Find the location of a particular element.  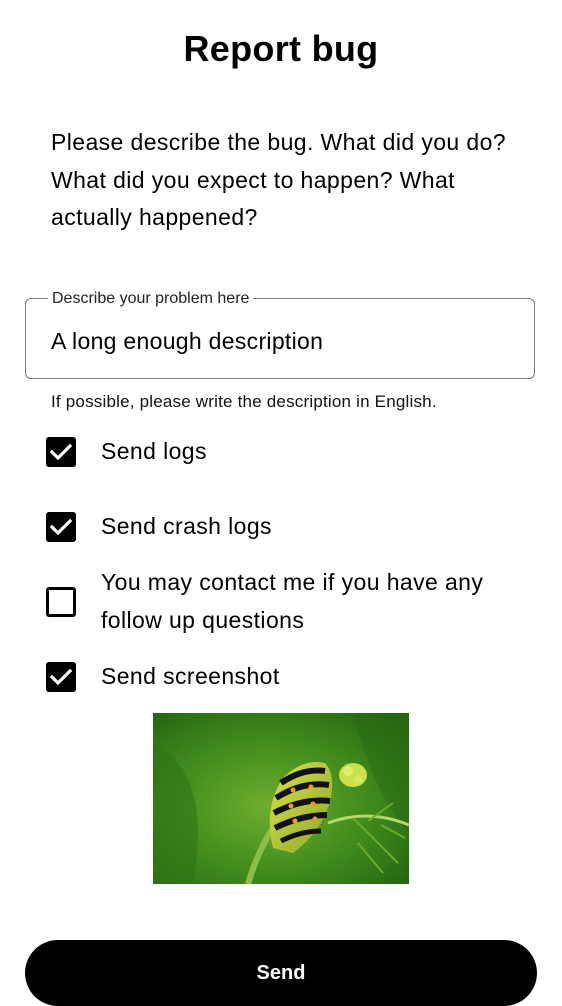

contact-me-checkbox is located at coordinates (61, 601).